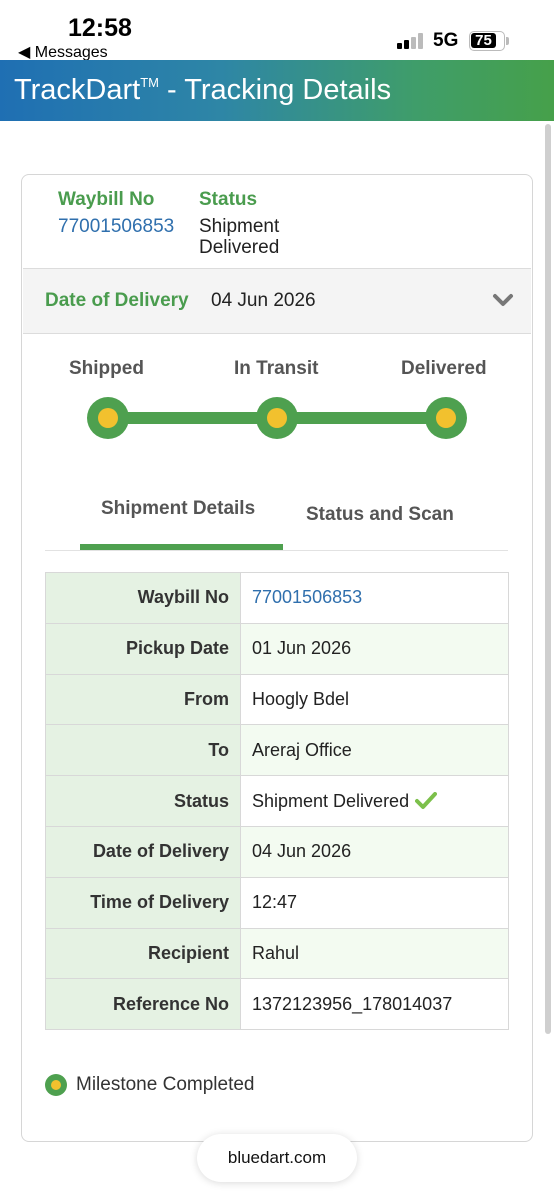 The width and height of the screenshot is (554, 1200). What do you see at coordinates (503, 300) in the screenshot?
I see `chevron-down-icon` at bounding box center [503, 300].